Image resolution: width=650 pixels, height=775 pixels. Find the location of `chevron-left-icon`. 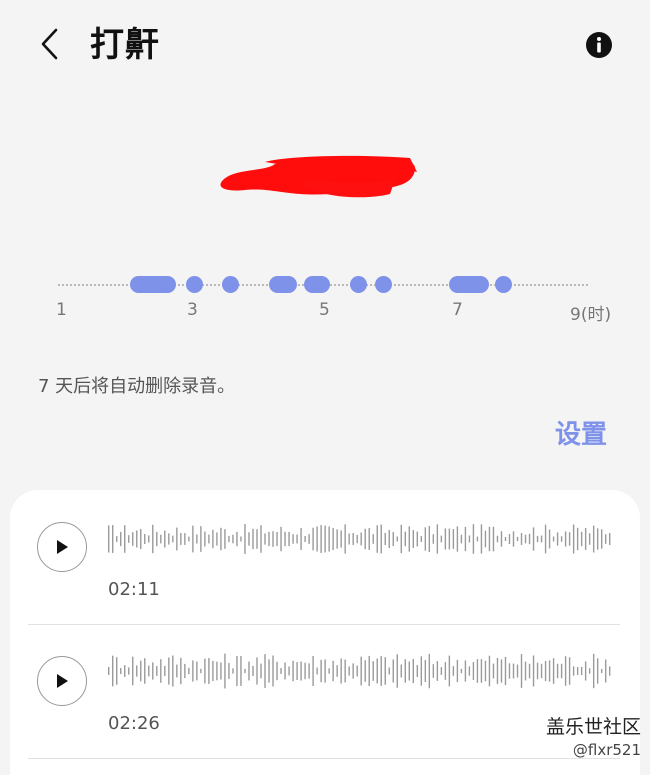

chevron-left-icon is located at coordinates (49, 44).